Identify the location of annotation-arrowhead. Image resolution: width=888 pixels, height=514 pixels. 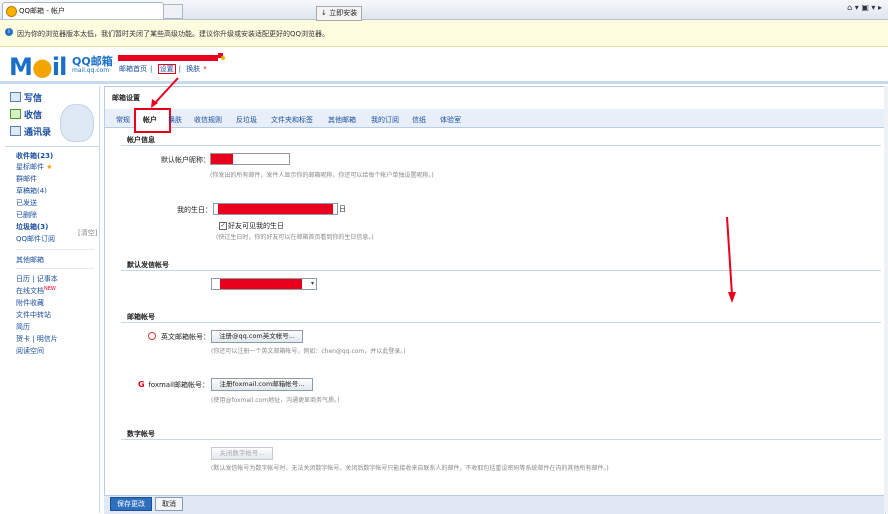
(732, 297).